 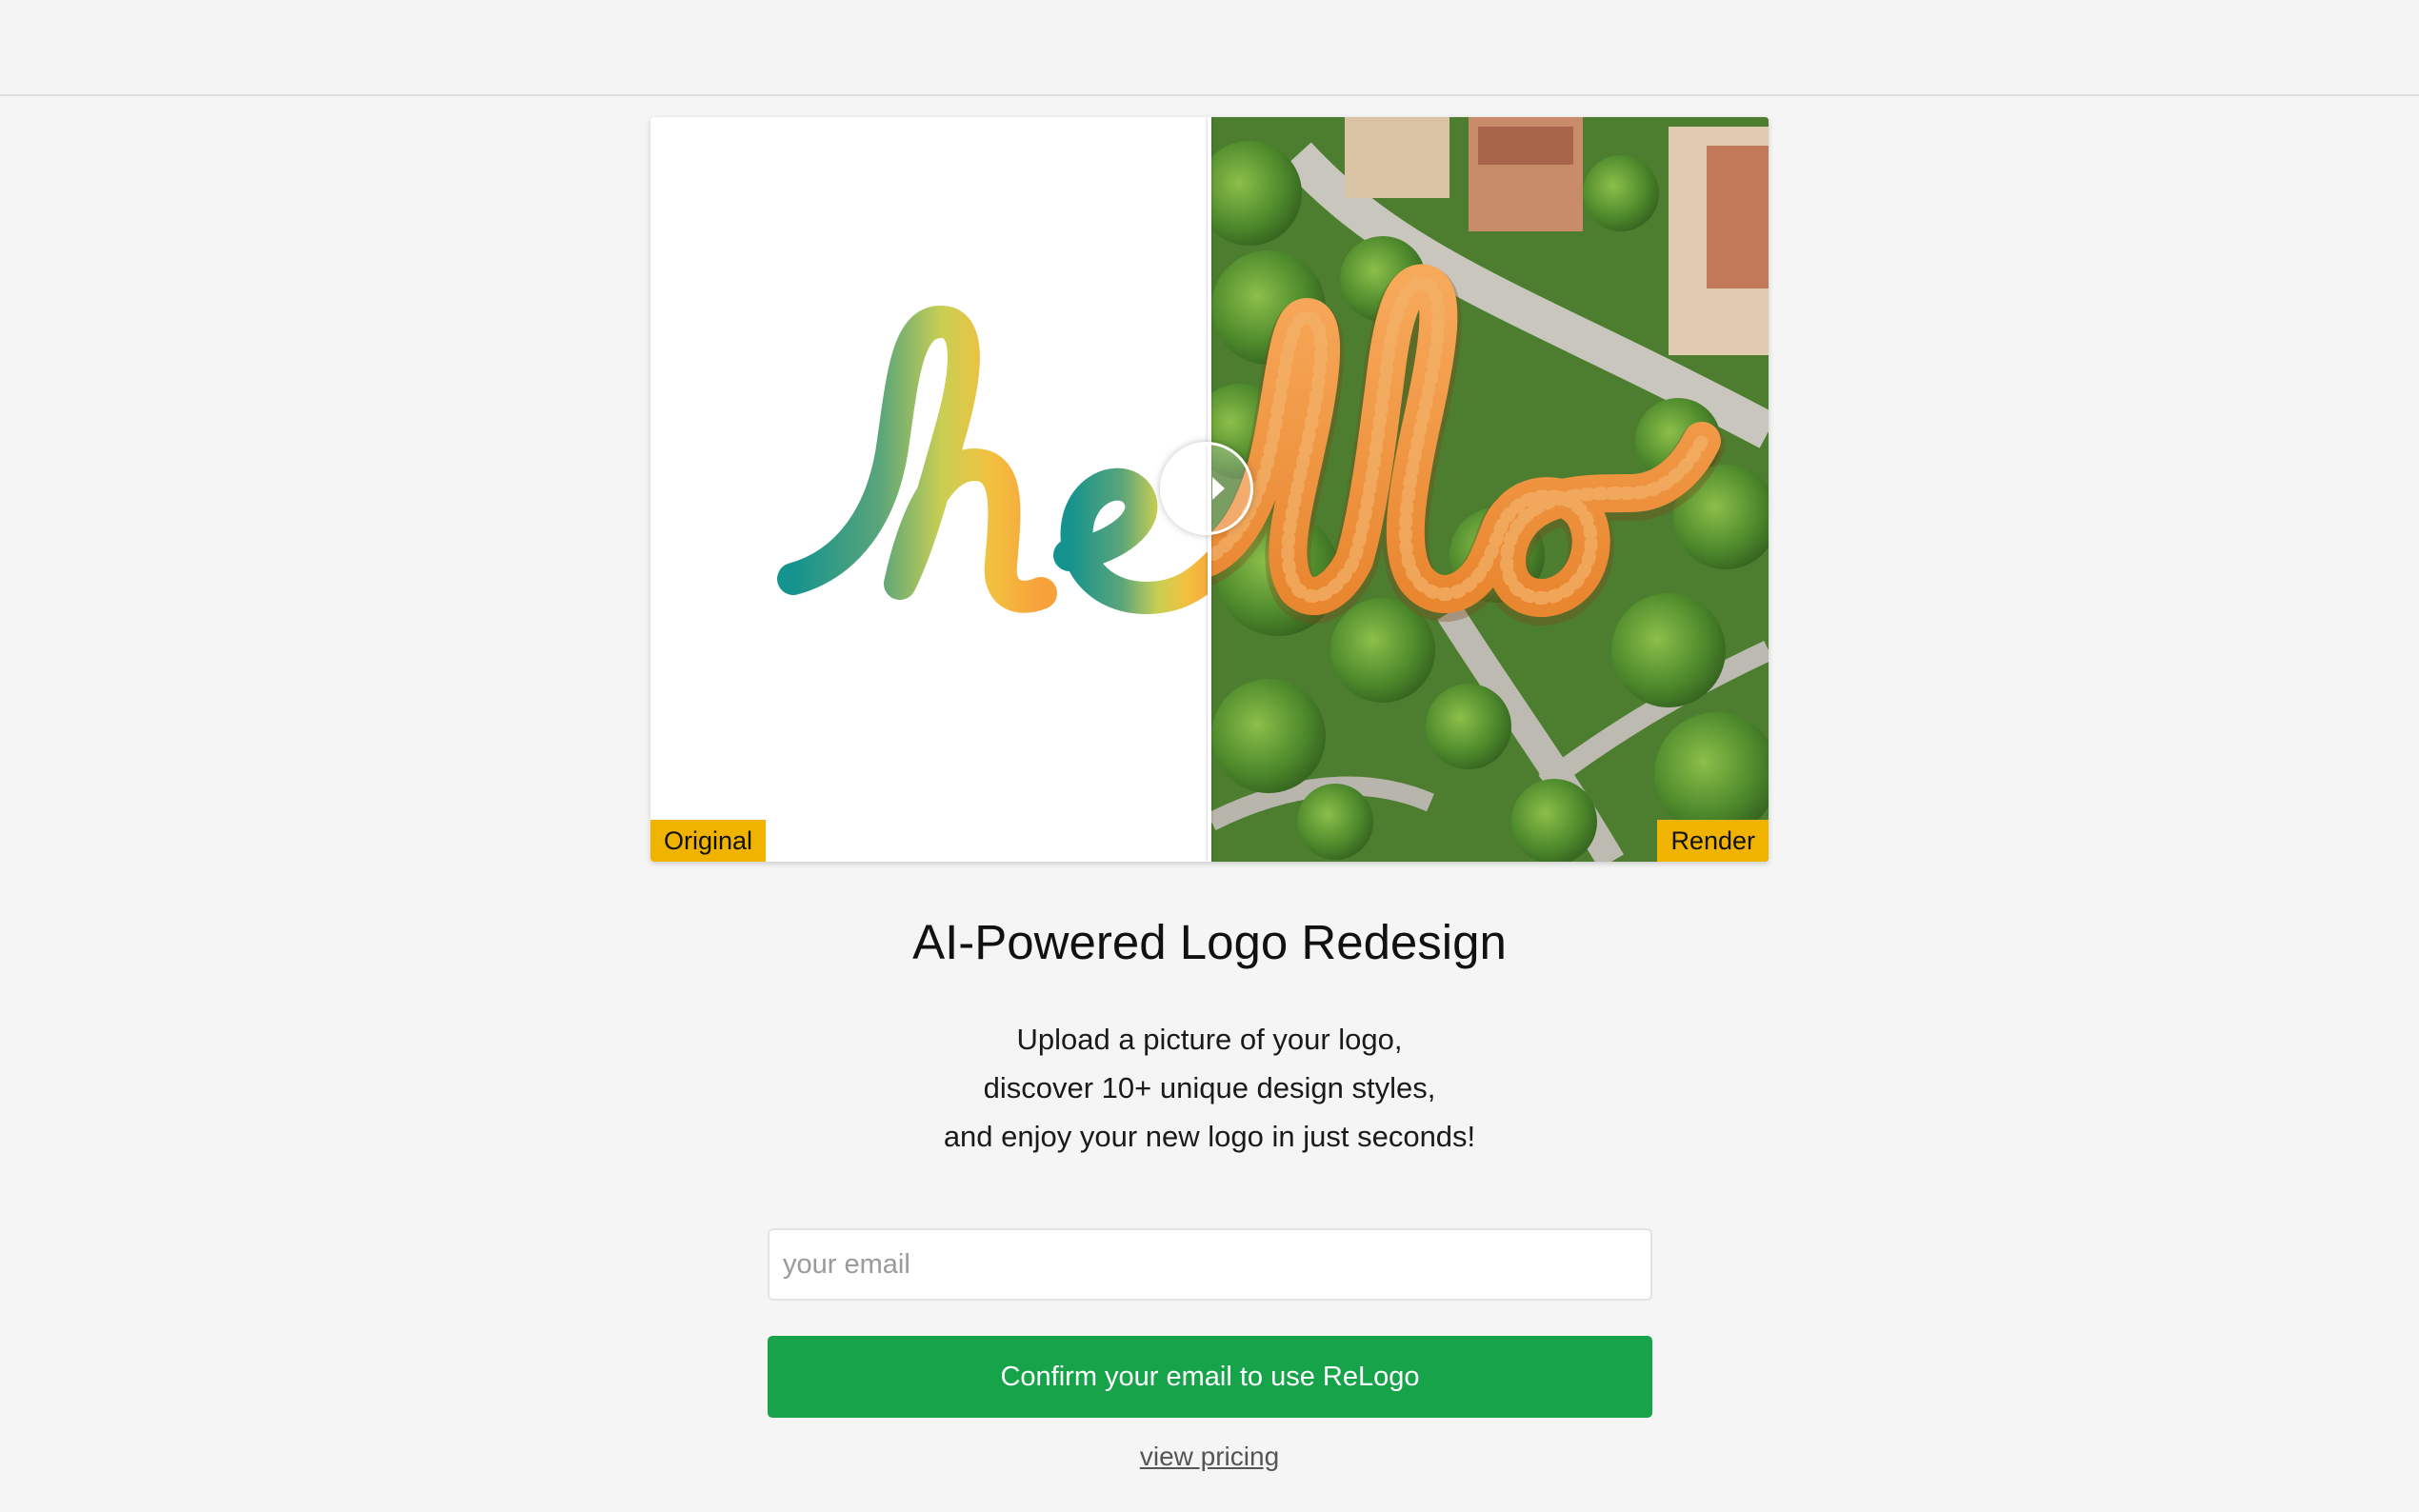 What do you see at coordinates (708, 841) in the screenshot?
I see `original-tag: Original` at bounding box center [708, 841].